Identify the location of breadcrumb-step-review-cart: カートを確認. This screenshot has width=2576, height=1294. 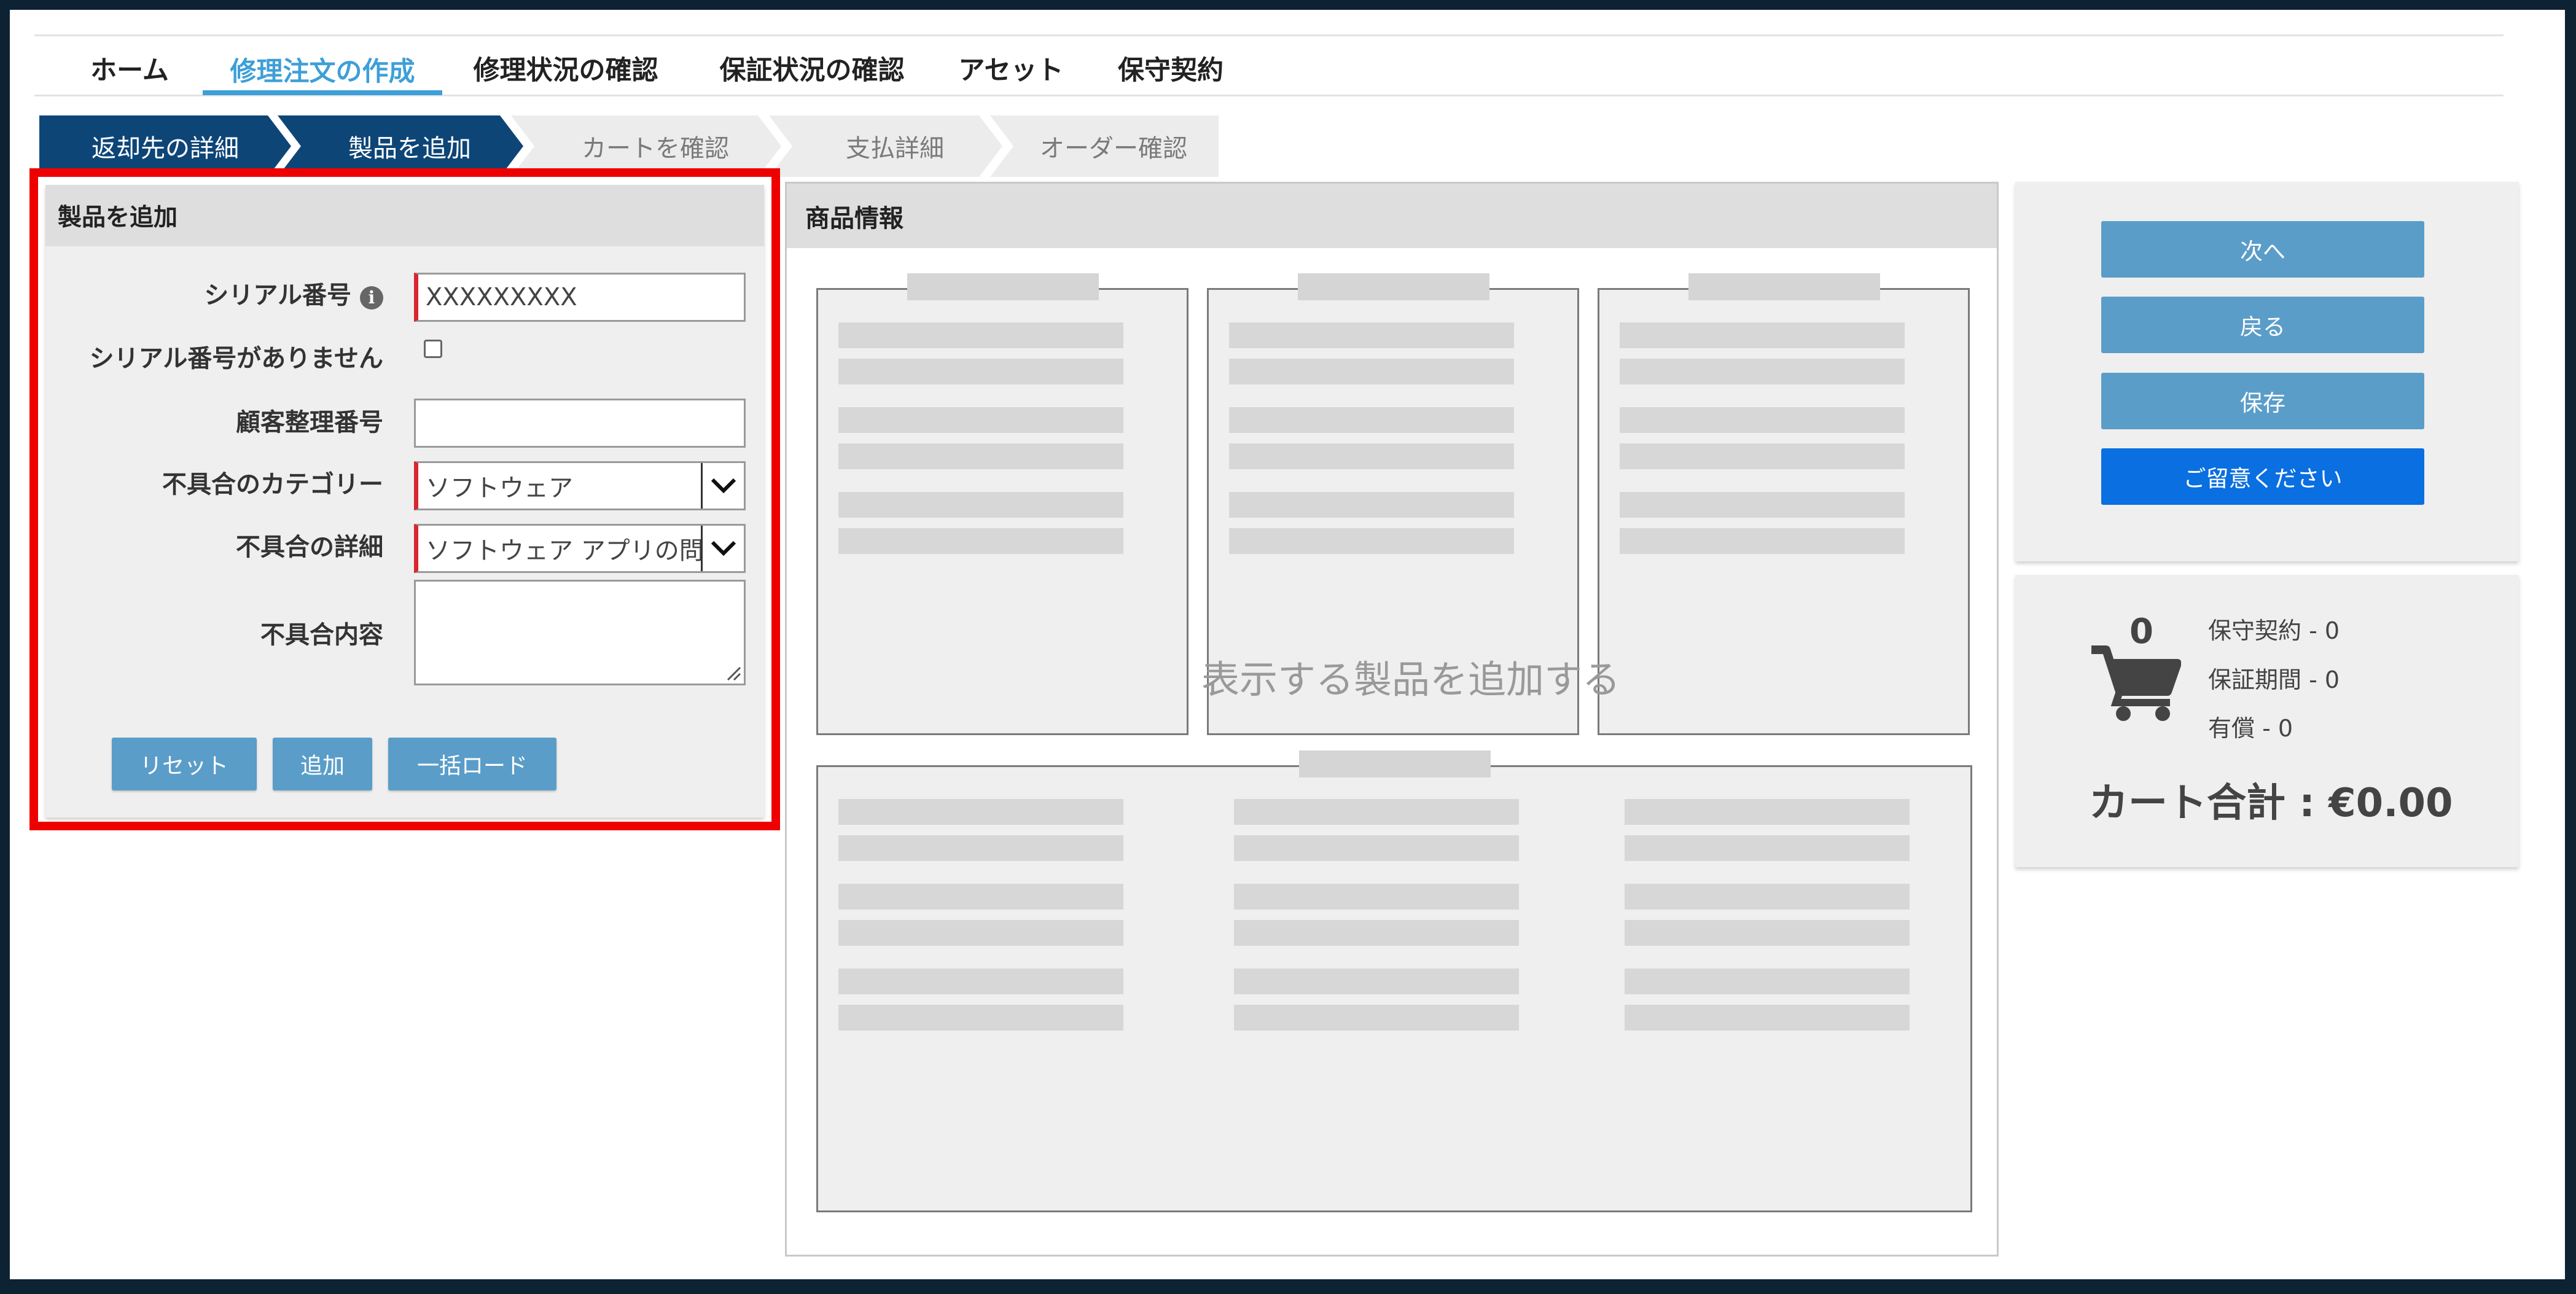
(646, 146).